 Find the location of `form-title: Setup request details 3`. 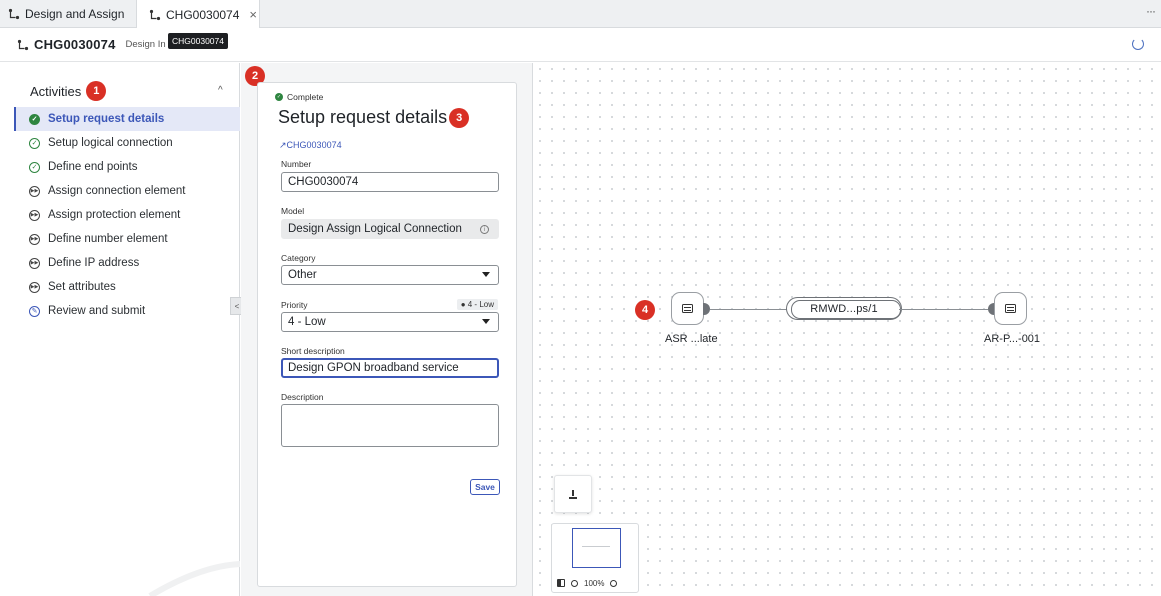

form-title: Setup request details 3 is located at coordinates (374, 117).